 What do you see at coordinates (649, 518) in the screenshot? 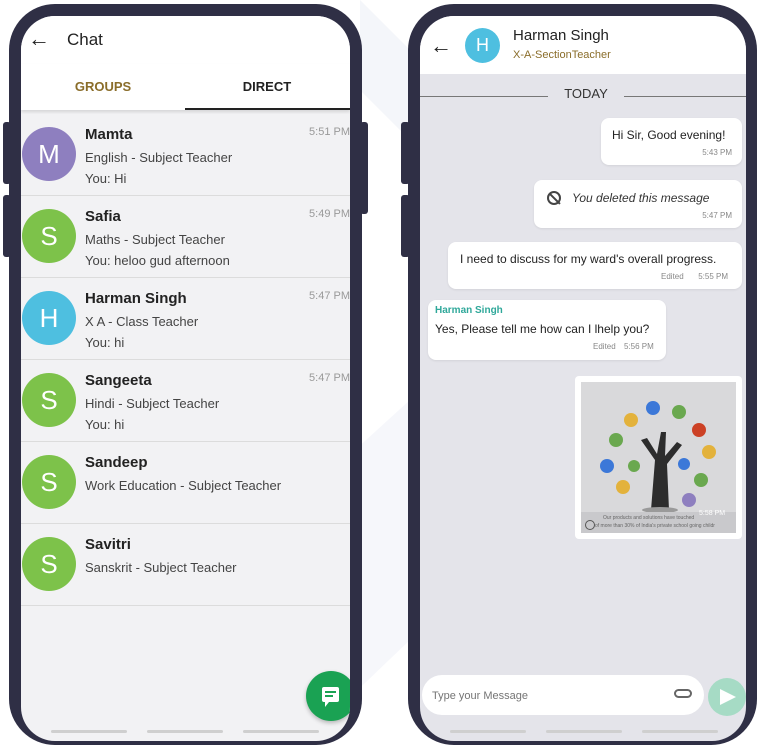
I see `image-caption-line-1: Our products and solutions have touched` at bounding box center [649, 518].